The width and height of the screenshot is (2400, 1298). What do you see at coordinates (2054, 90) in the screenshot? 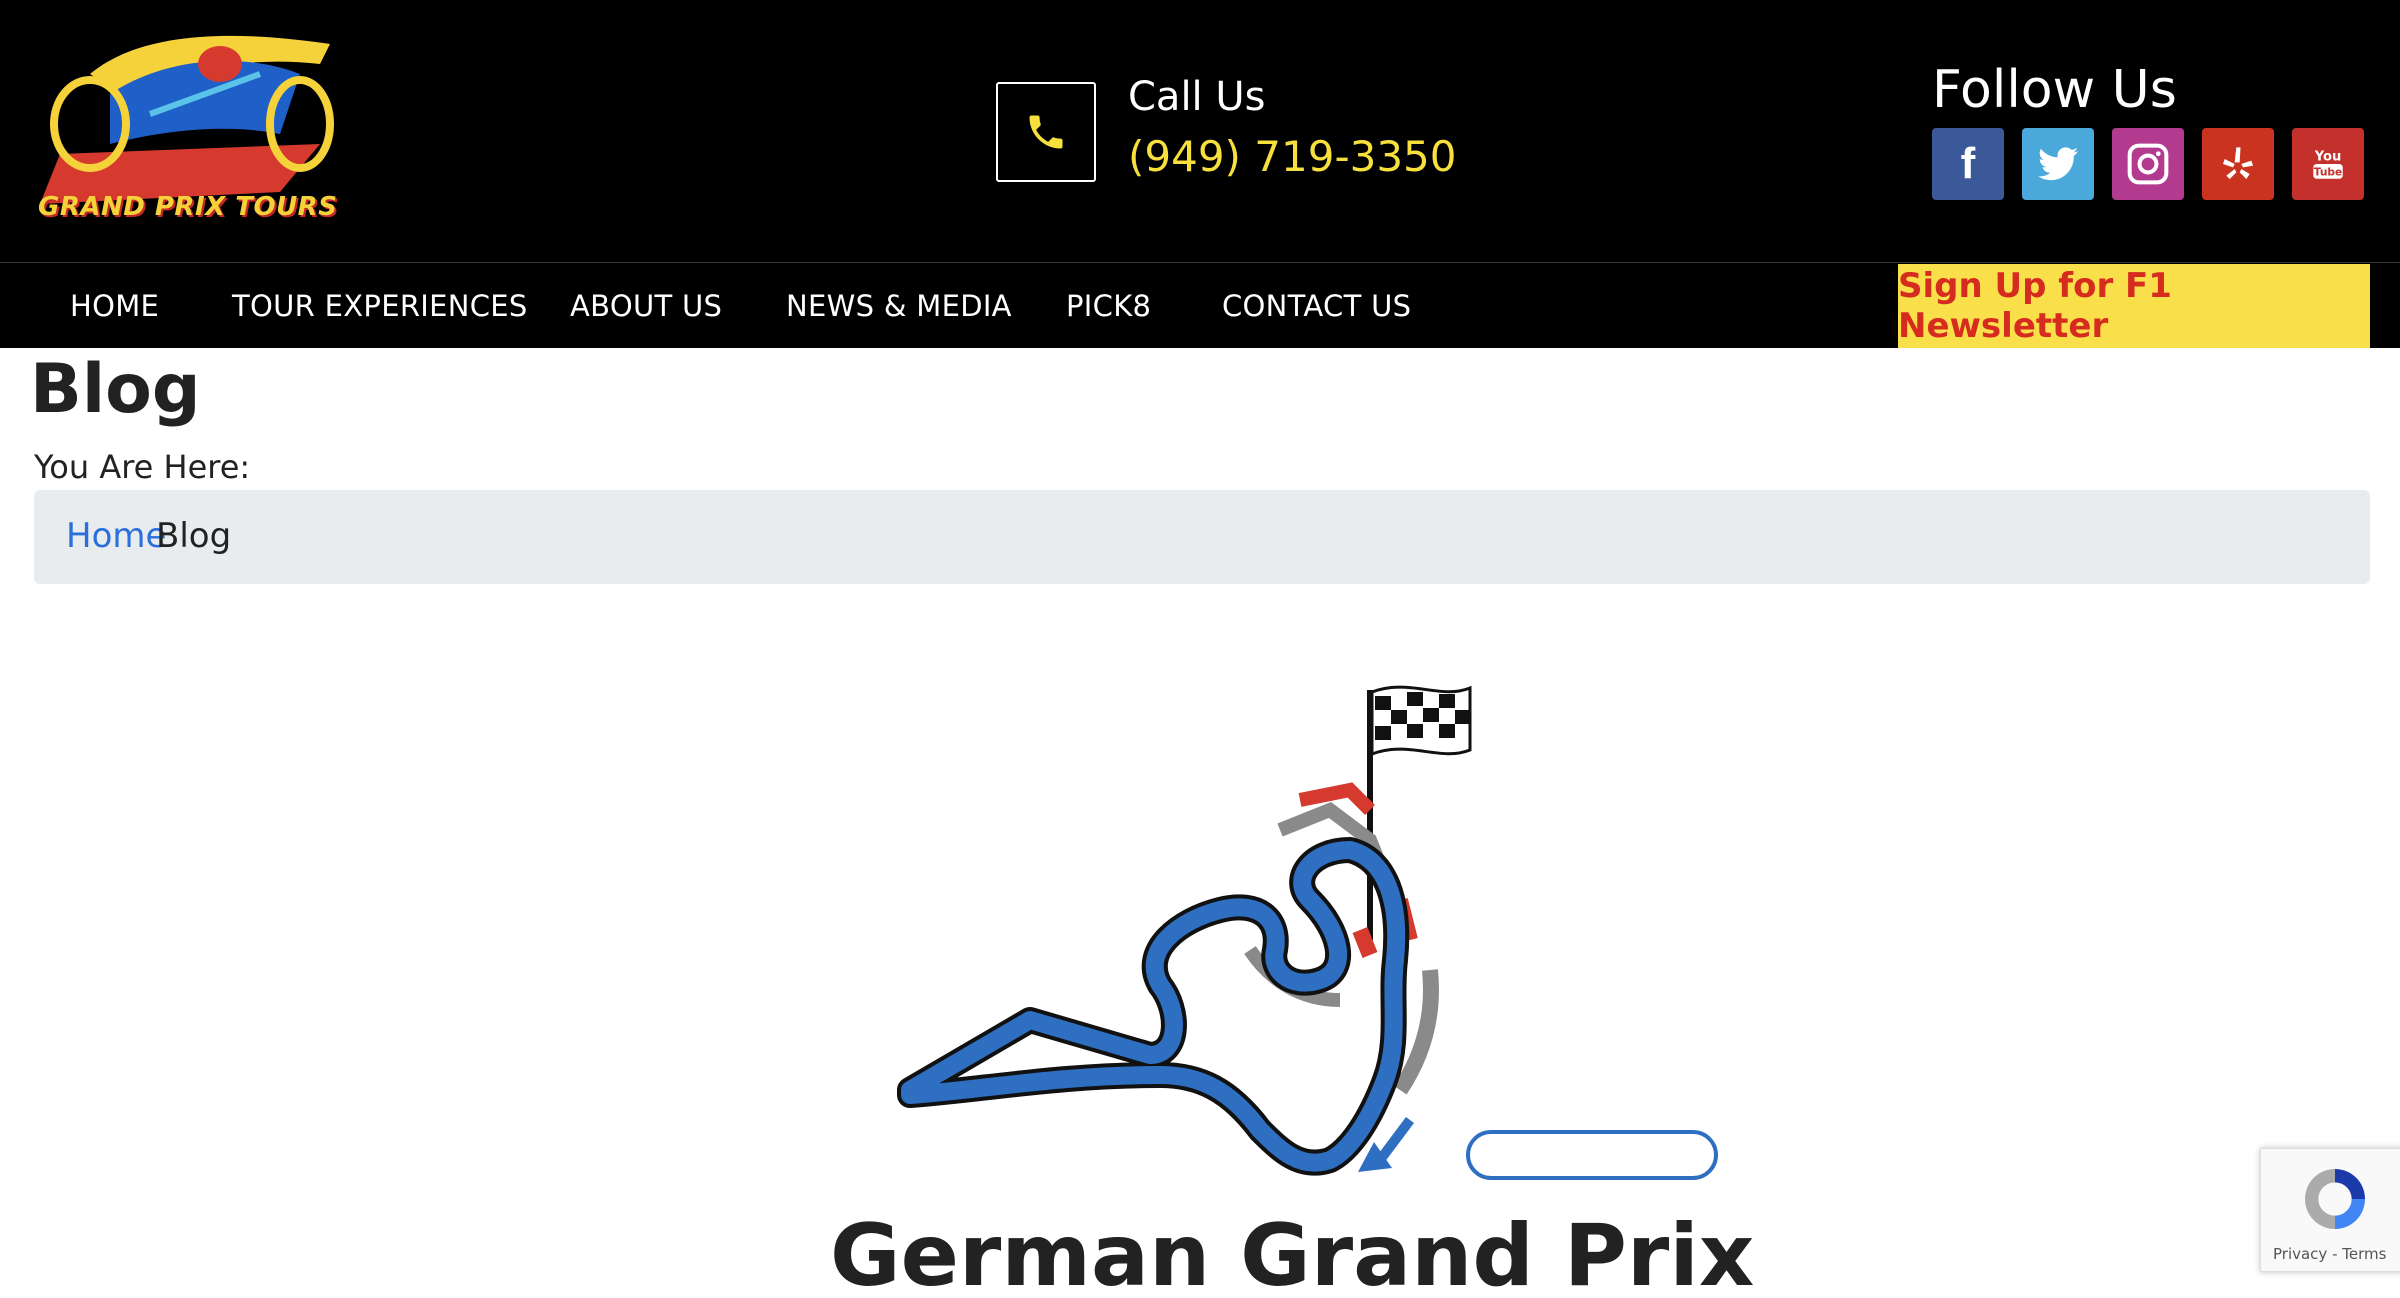
I see `follow-us-heading: Follow Us` at bounding box center [2054, 90].